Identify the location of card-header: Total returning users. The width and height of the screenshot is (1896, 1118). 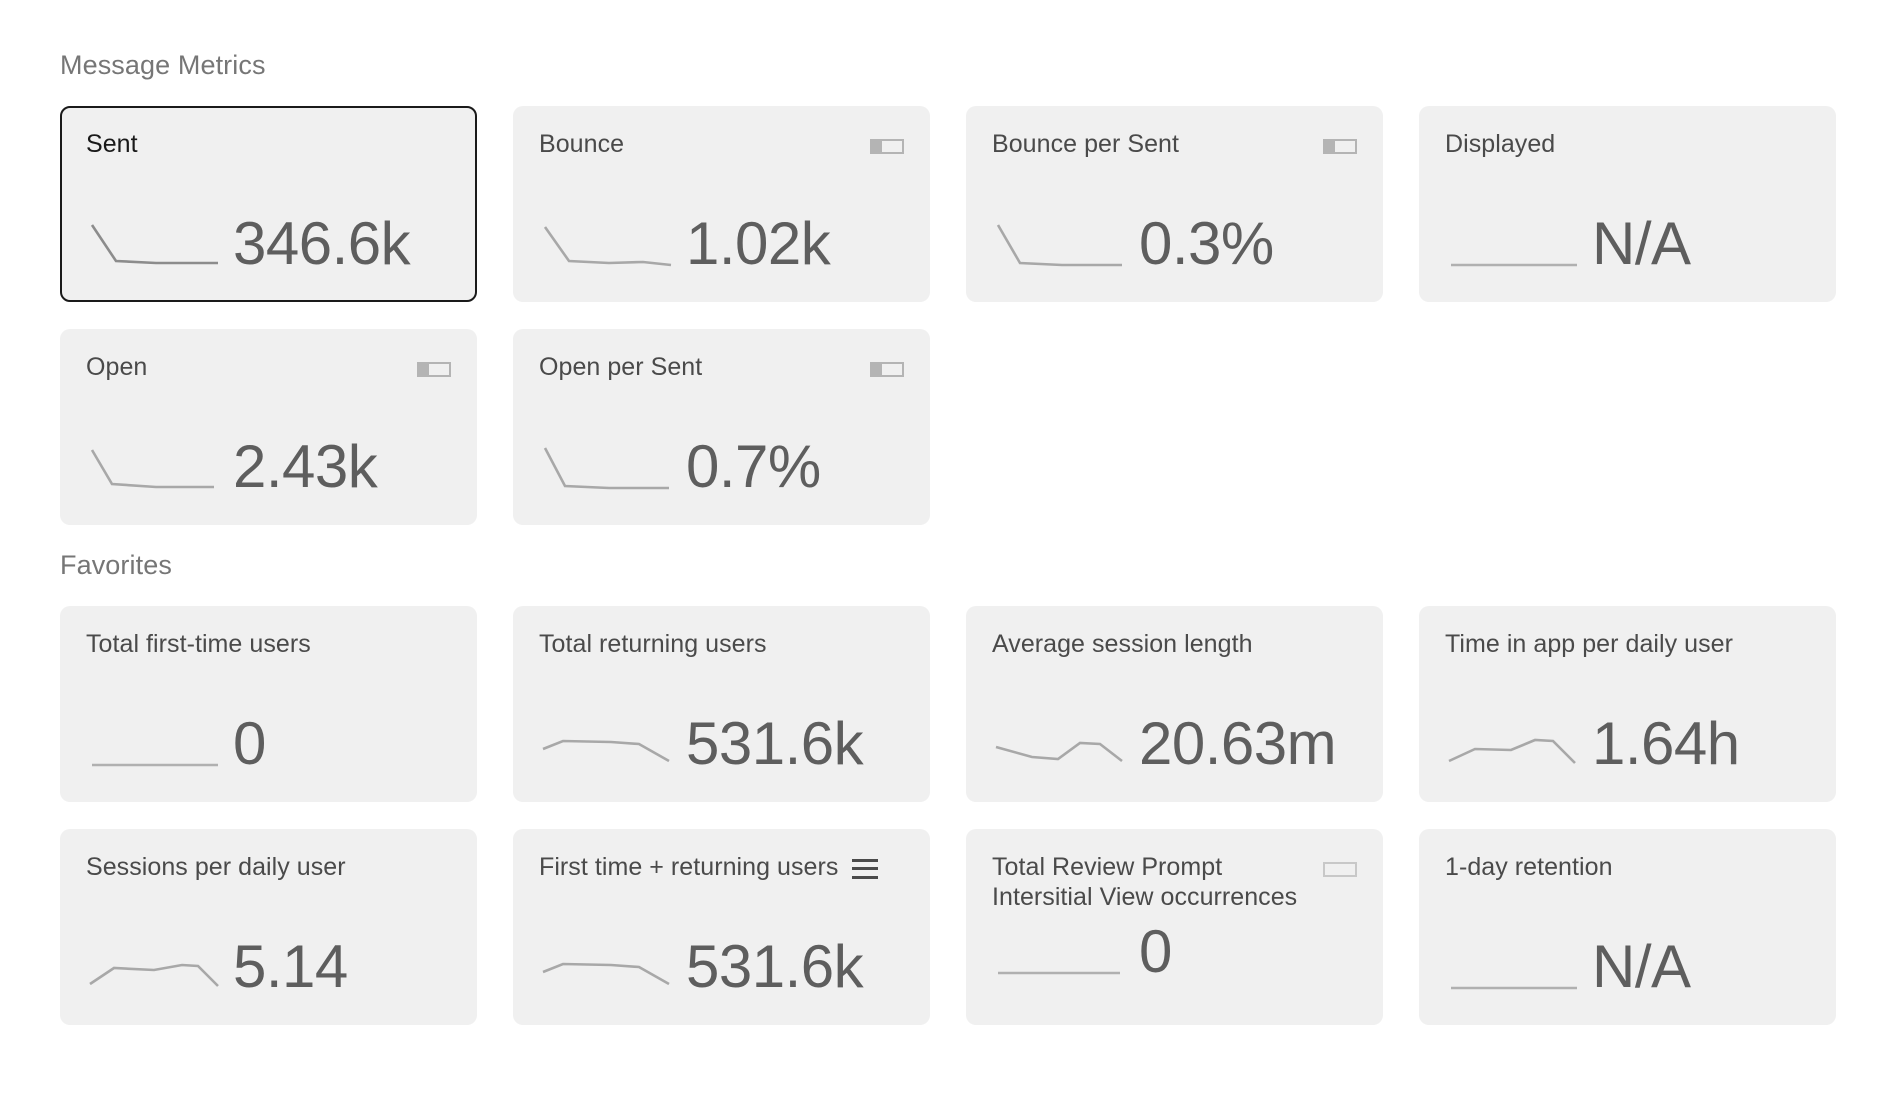
(721, 644).